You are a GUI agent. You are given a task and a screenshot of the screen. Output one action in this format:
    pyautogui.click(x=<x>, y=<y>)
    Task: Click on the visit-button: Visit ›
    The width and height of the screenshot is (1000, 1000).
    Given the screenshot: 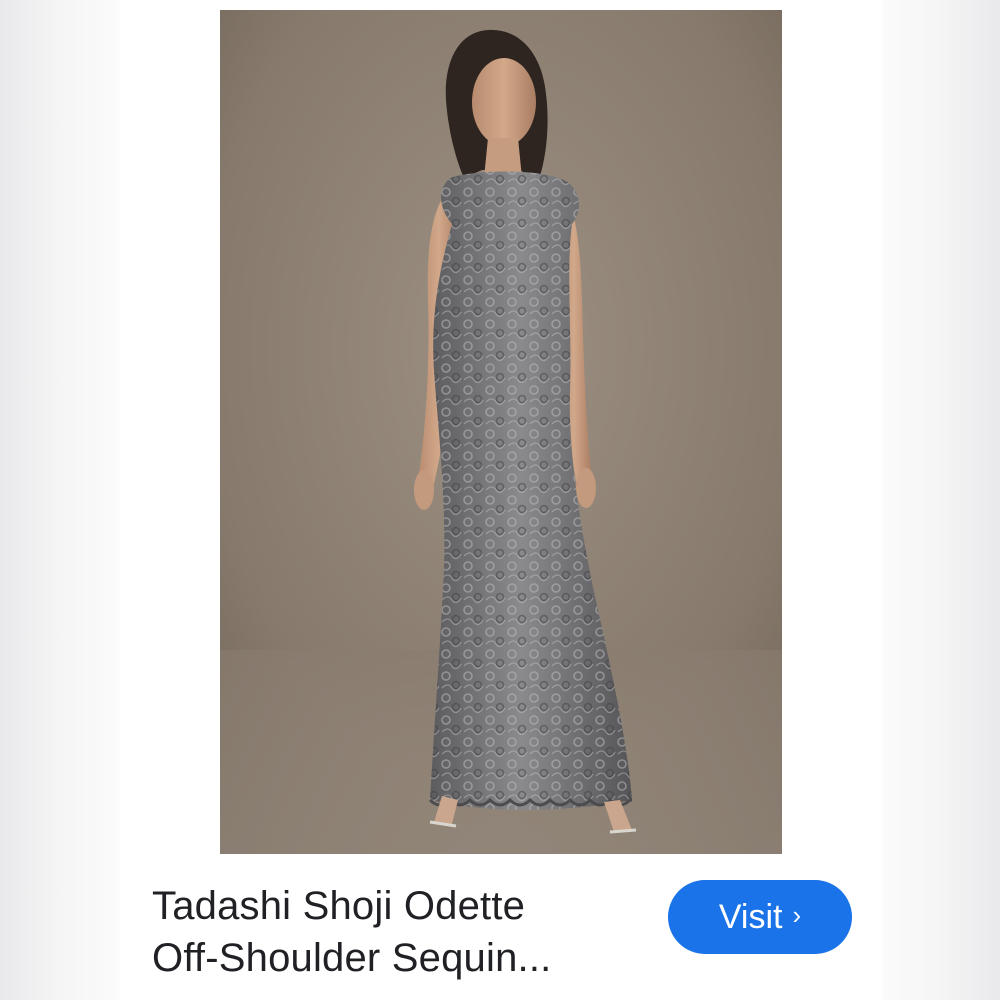 What is the action you would take?
    pyautogui.click(x=760, y=917)
    